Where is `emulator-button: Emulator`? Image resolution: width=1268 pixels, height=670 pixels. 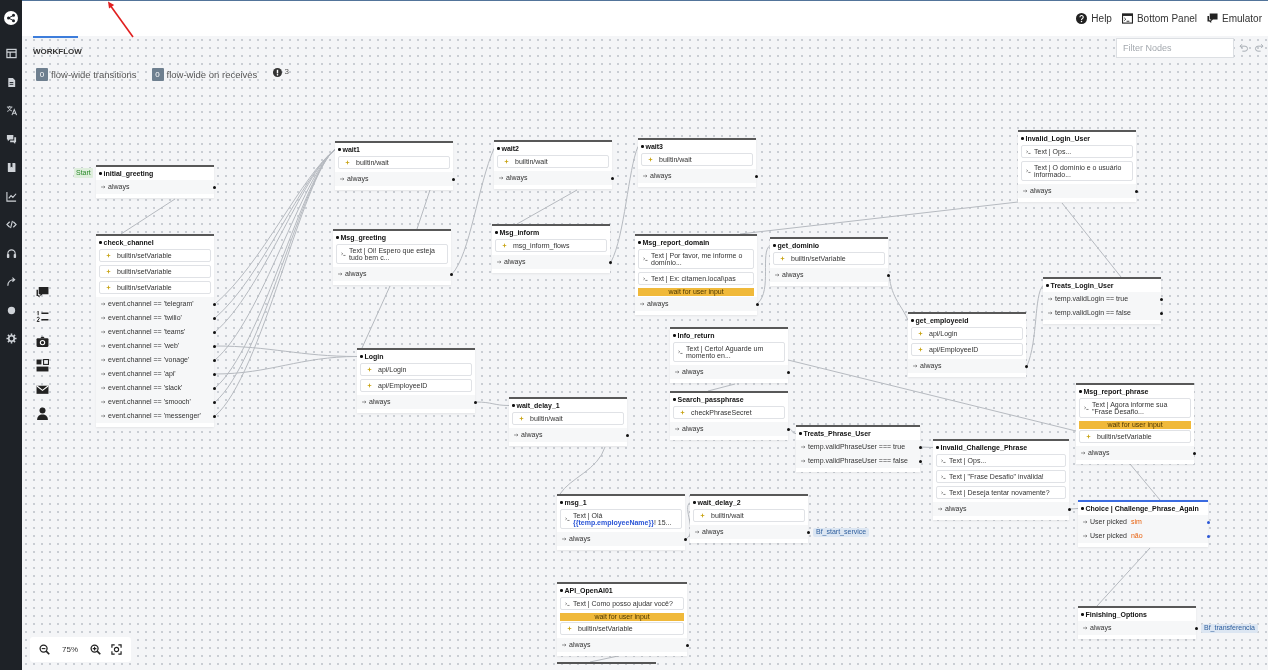
emulator-button: Emulator is located at coordinates (1234, 18).